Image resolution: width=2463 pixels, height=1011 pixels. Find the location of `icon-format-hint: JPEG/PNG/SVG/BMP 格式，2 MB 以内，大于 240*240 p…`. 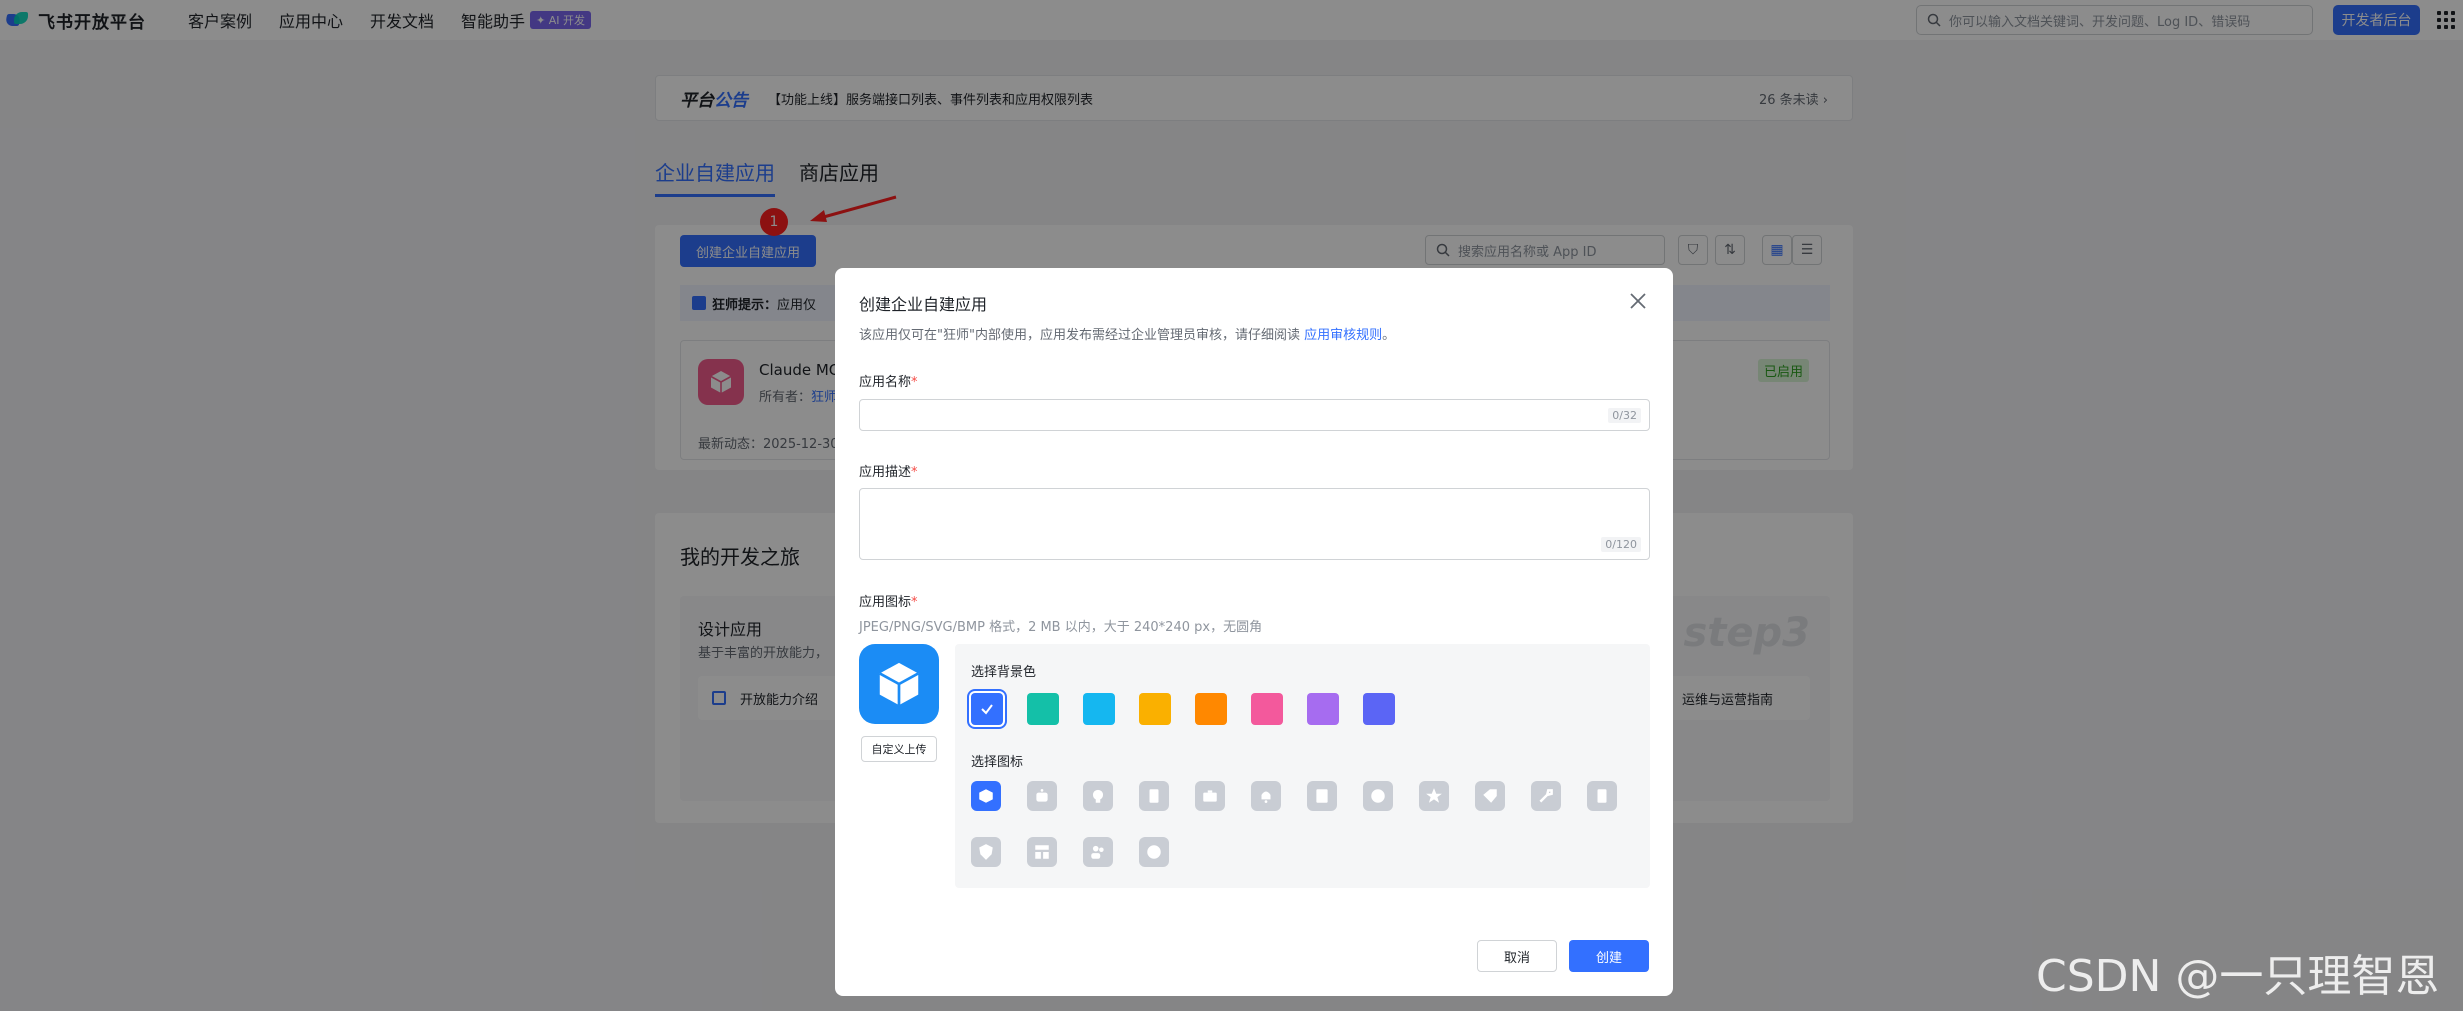

icon-format-hint: JPEG/PNG/SVG/BMP 格式，2 MB 以内，大于 240*240 p… is located at coordinates (1061, 627).